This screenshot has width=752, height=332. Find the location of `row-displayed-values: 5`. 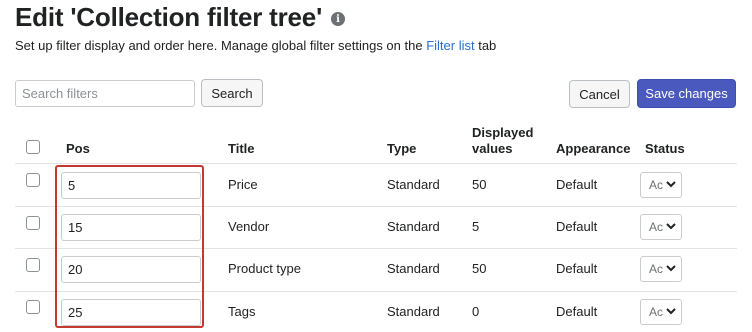

row-displayed-values: 5 is located at coordinates (476, 226).